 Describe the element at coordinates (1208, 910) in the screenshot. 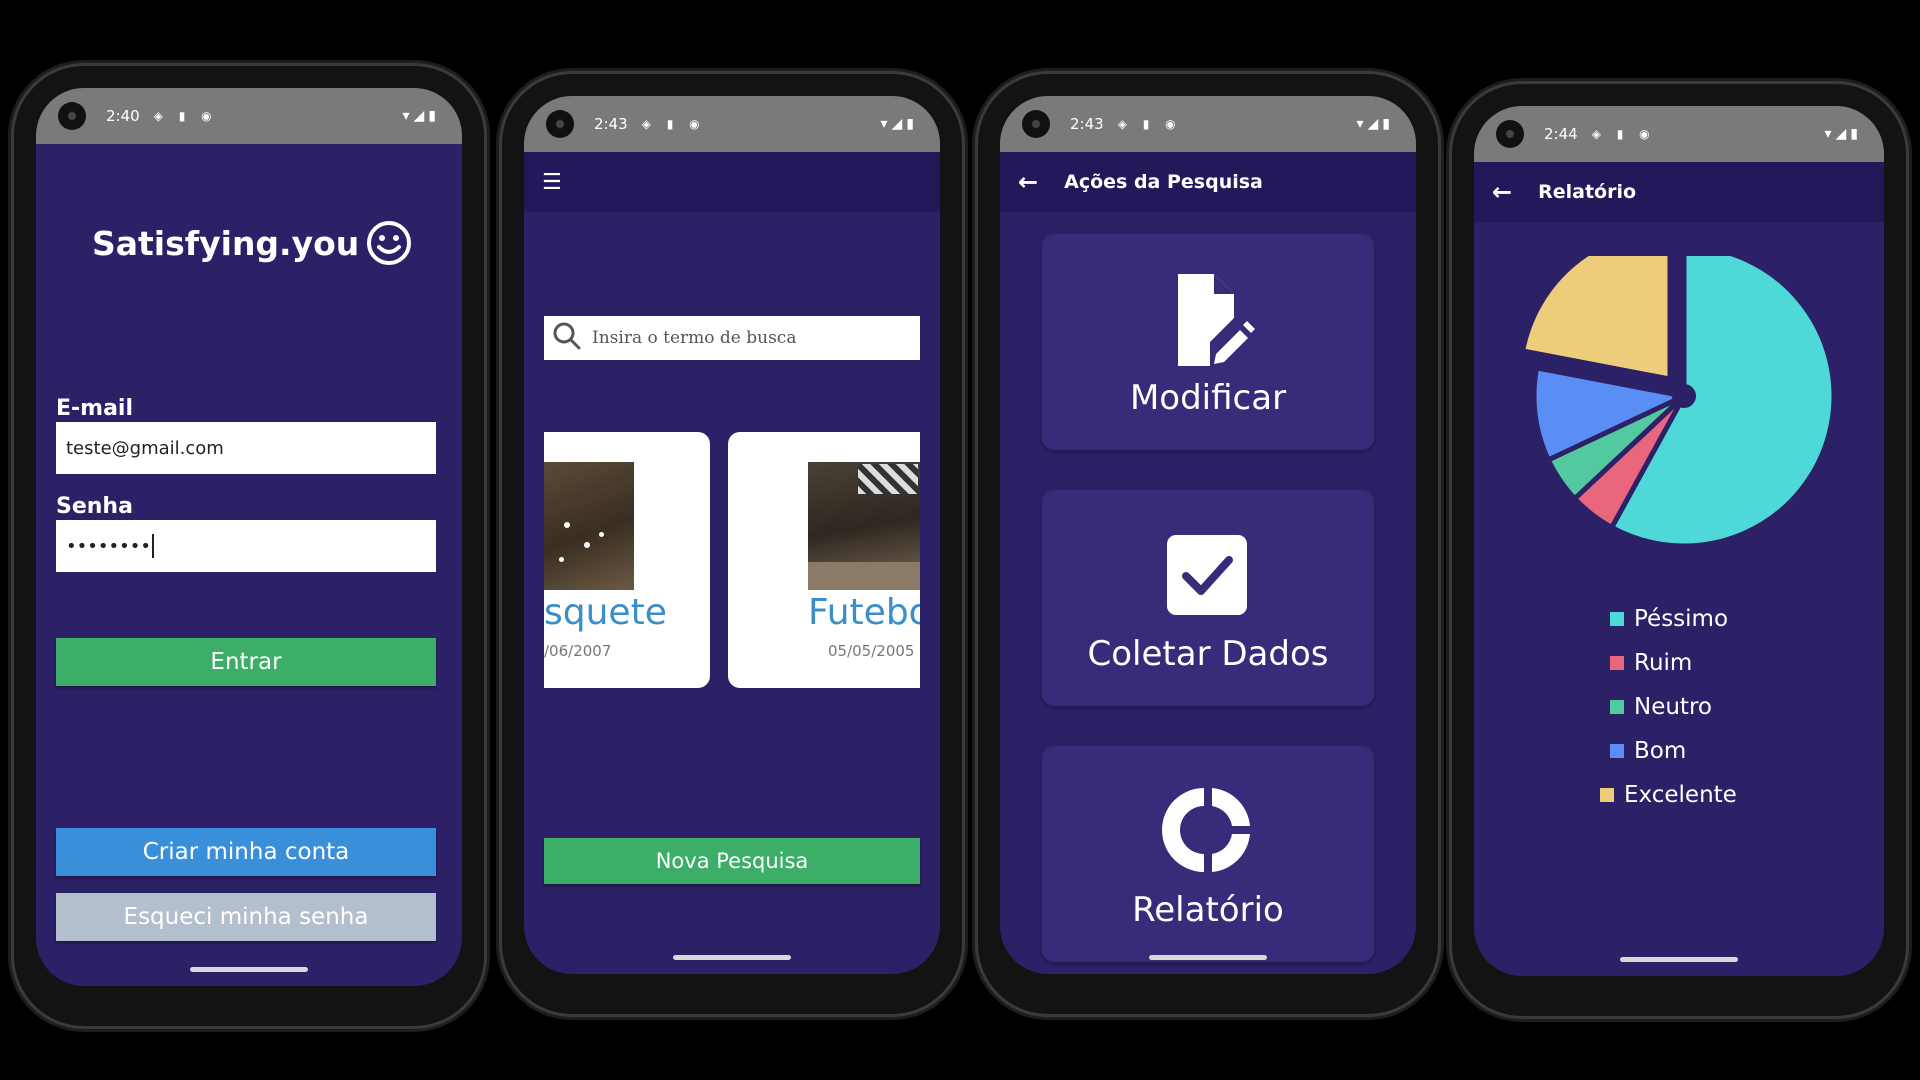

I see `report-label: Relatório` at that location.